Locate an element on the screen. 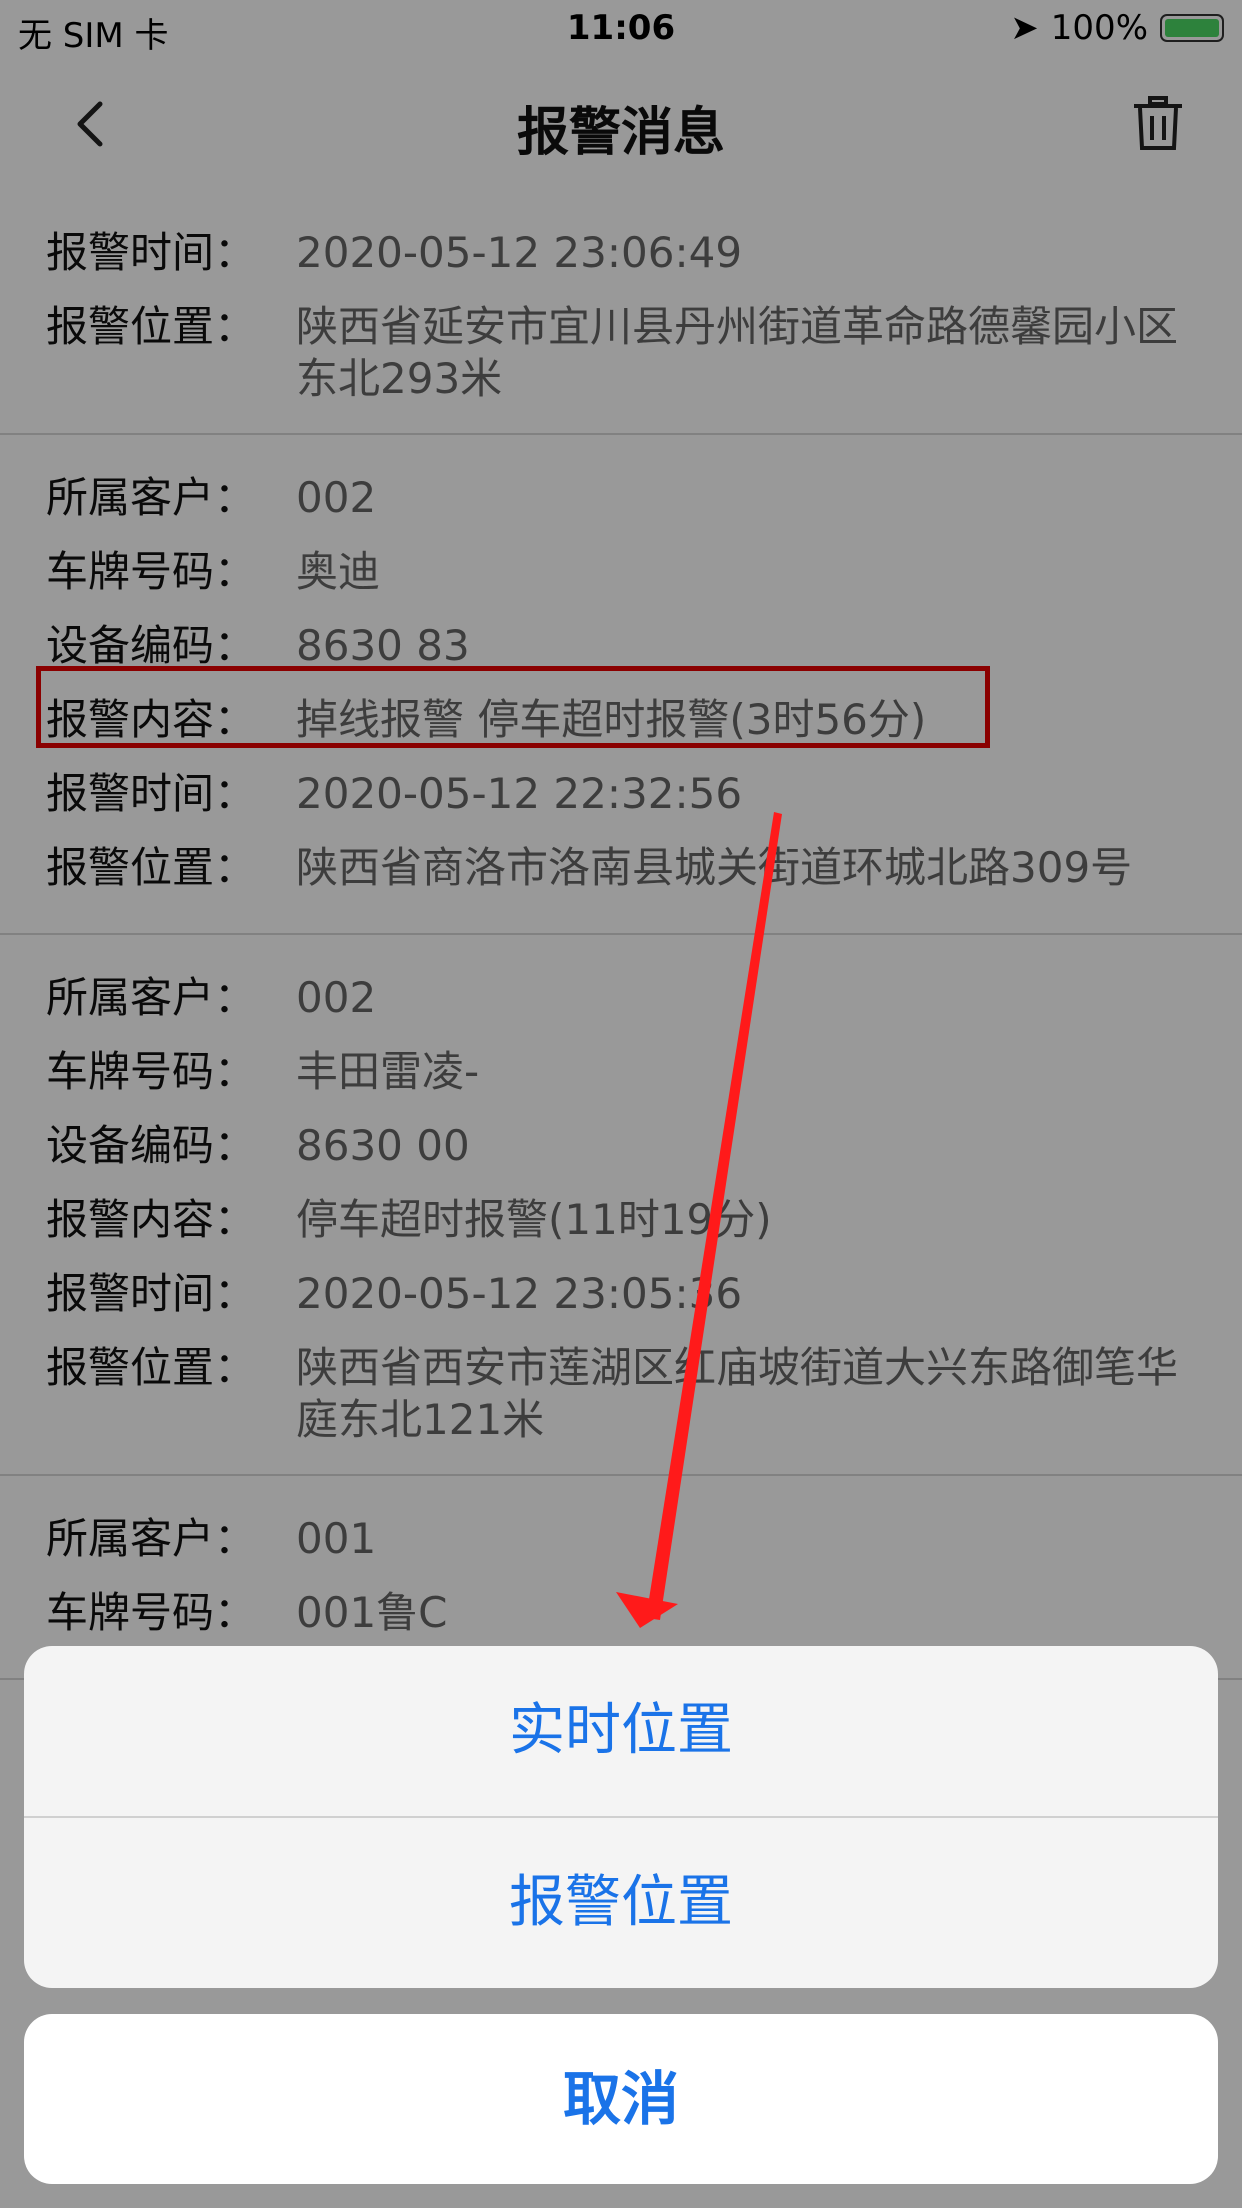  option-alarm-location: 报警位置 is located at coordinates (621, 1903).